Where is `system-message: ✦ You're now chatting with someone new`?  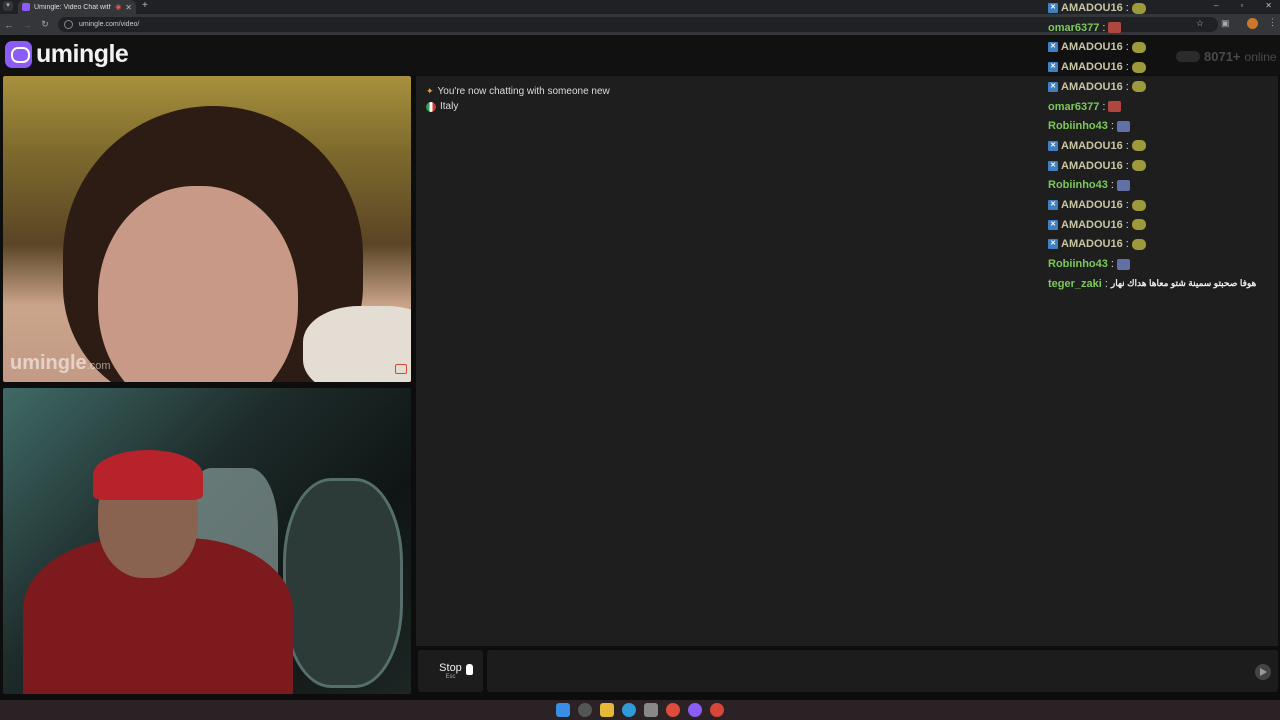
system-message: ✦ You're now chatting with someone new is located at coordinates (518, 91).